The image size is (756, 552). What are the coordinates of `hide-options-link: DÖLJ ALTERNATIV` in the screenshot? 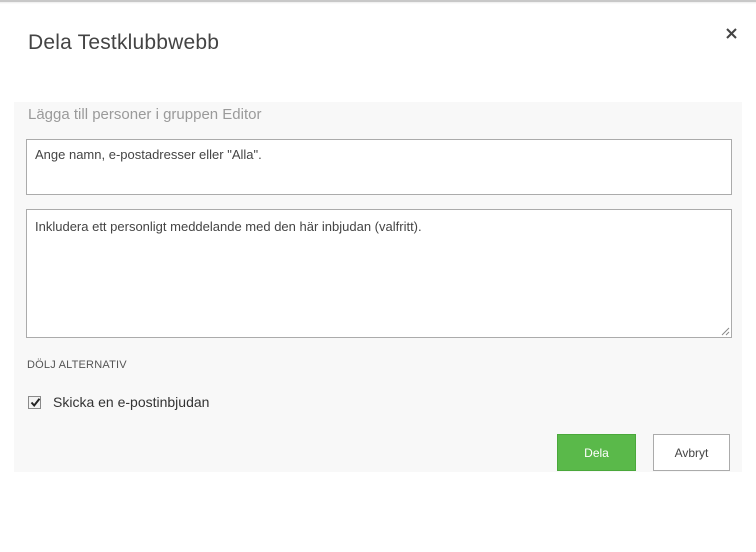 It's located at (77, 365).